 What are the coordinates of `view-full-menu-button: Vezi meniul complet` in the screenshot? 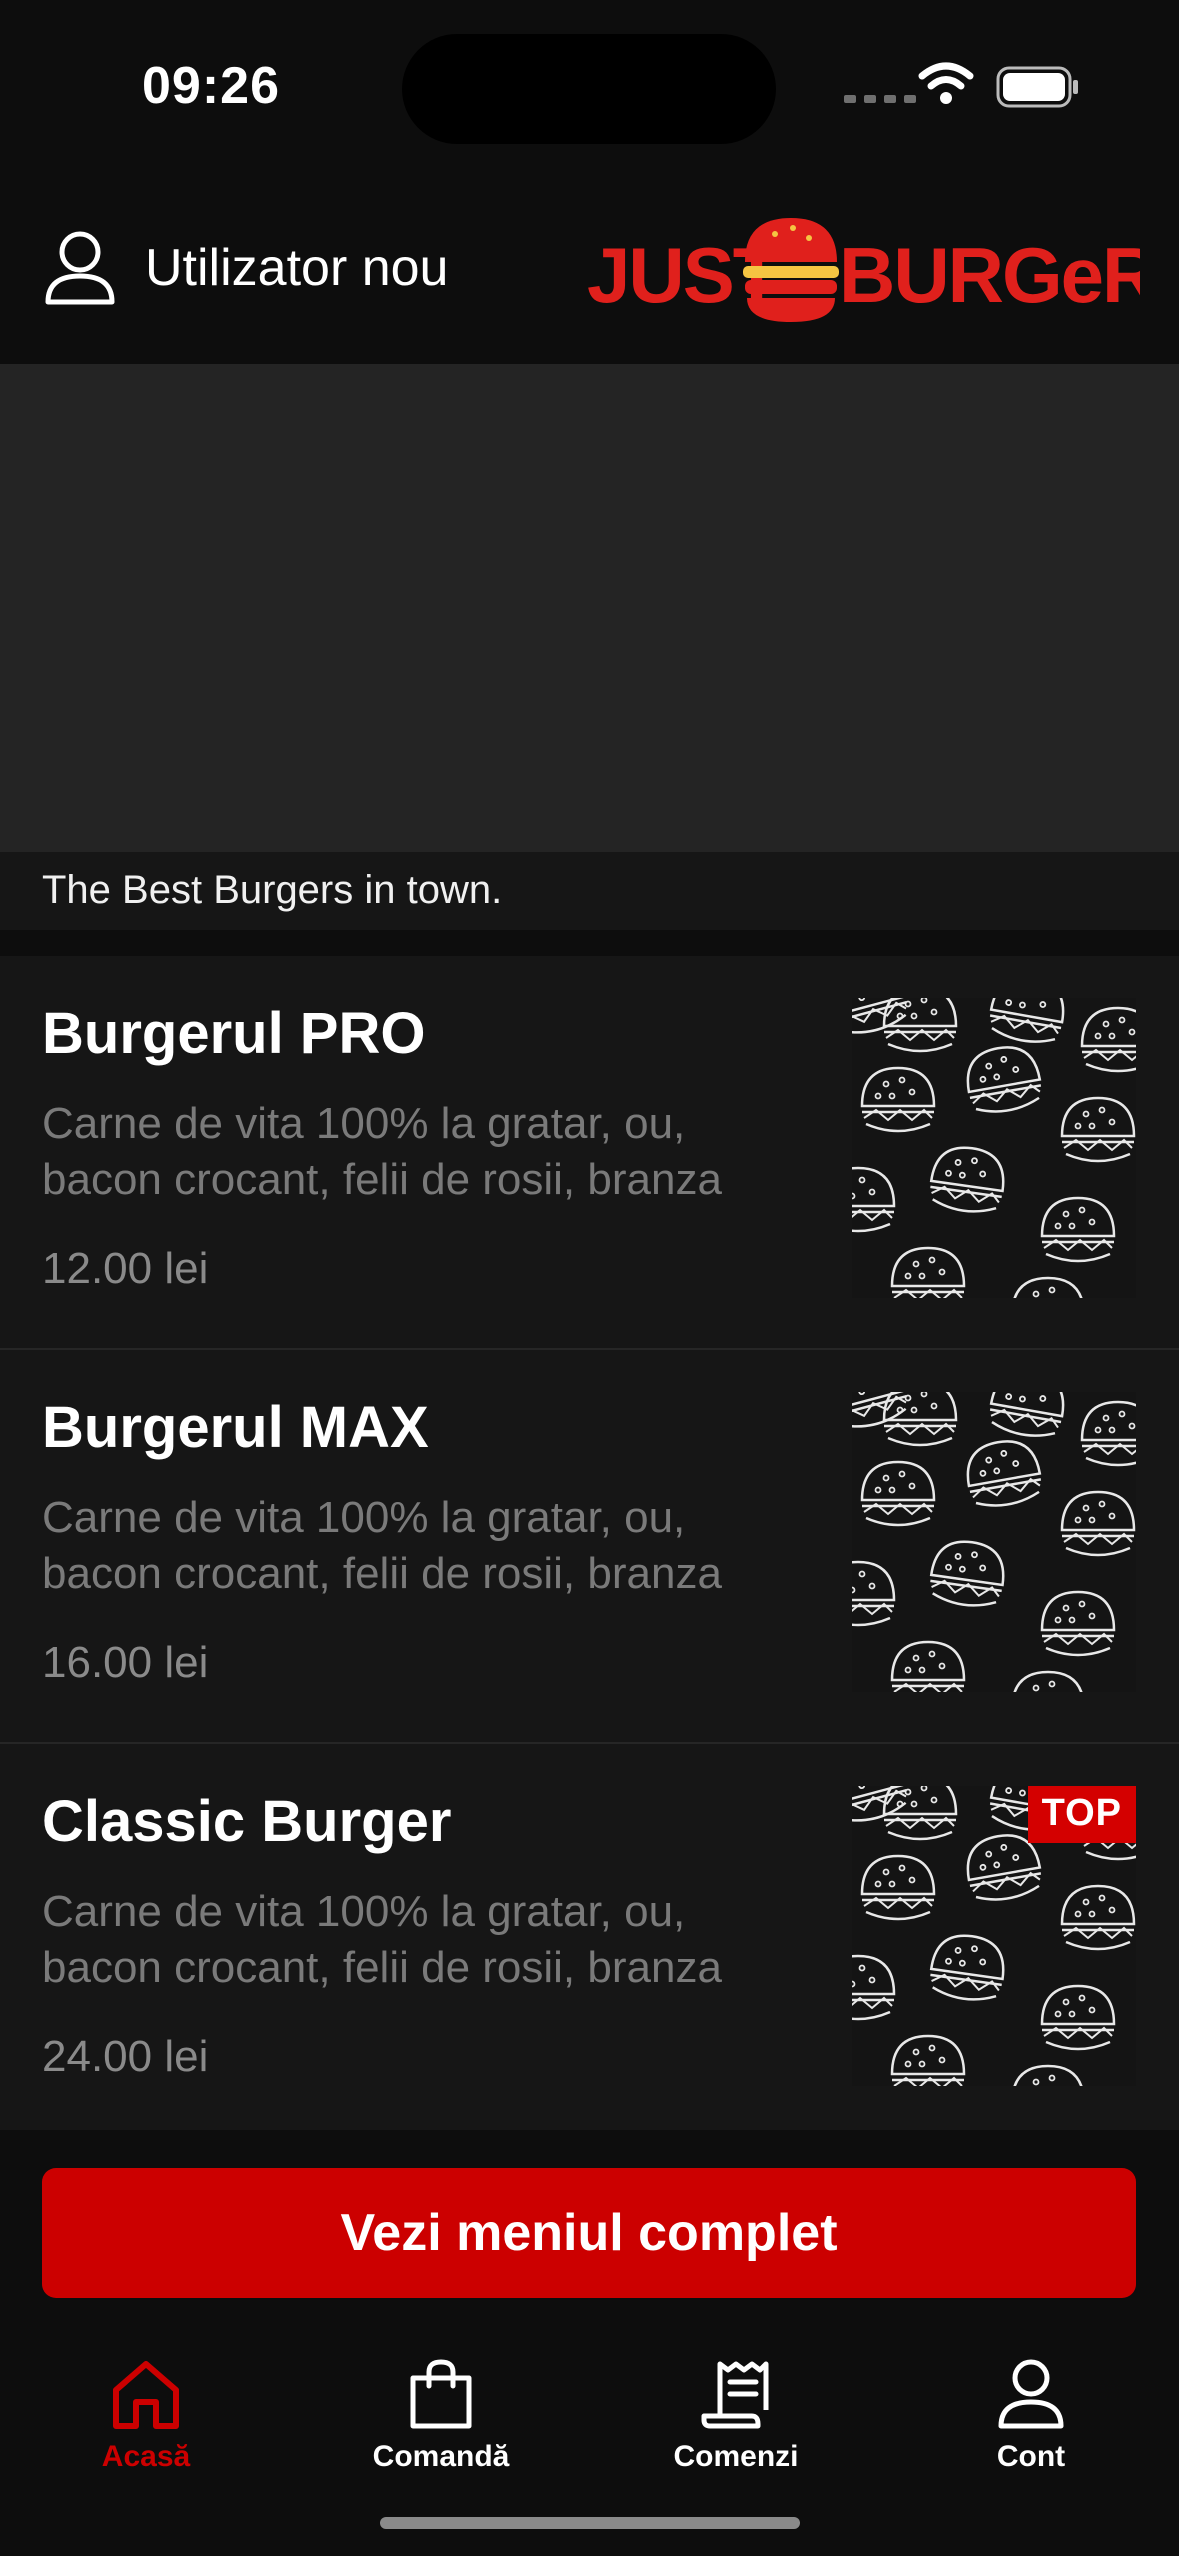 It's located at (589, 2233).